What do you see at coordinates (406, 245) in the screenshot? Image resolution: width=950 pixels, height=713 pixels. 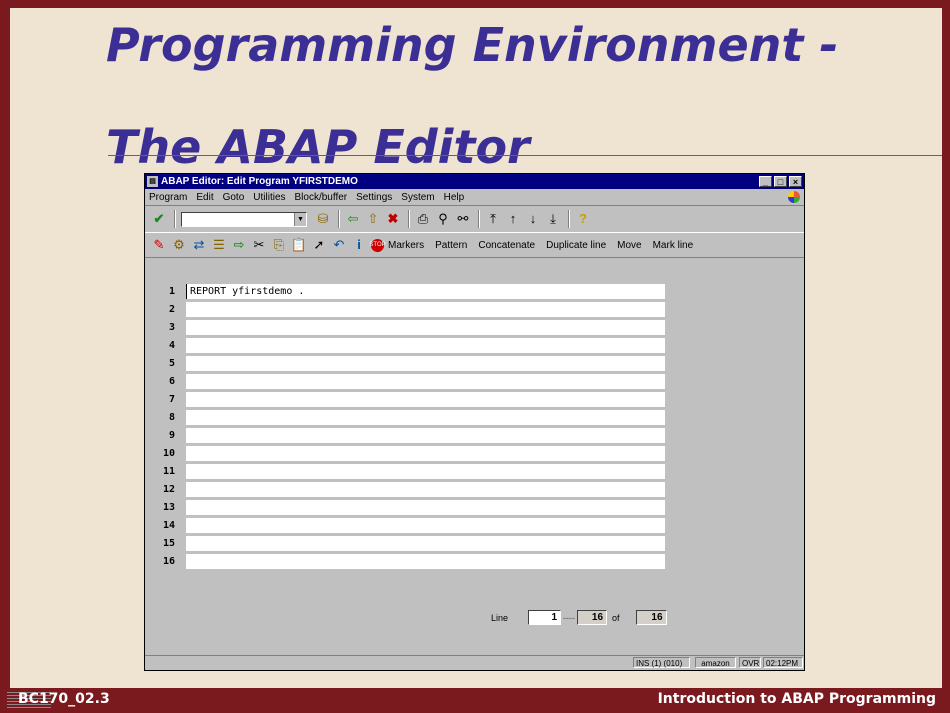 I see `markers-button: Markers` at bounding box center [406, 245].